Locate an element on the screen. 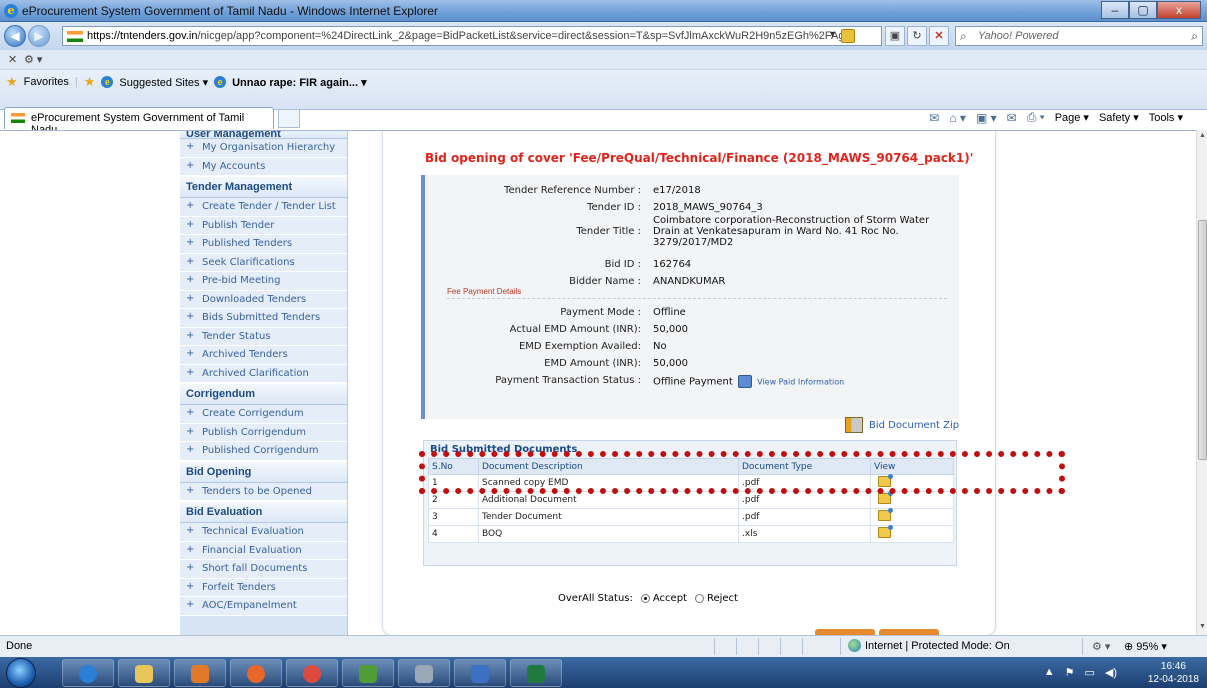 The image size is (1207, 688). security-zone: Internet | Protected Mode: On is located at coordinates (929, 645).